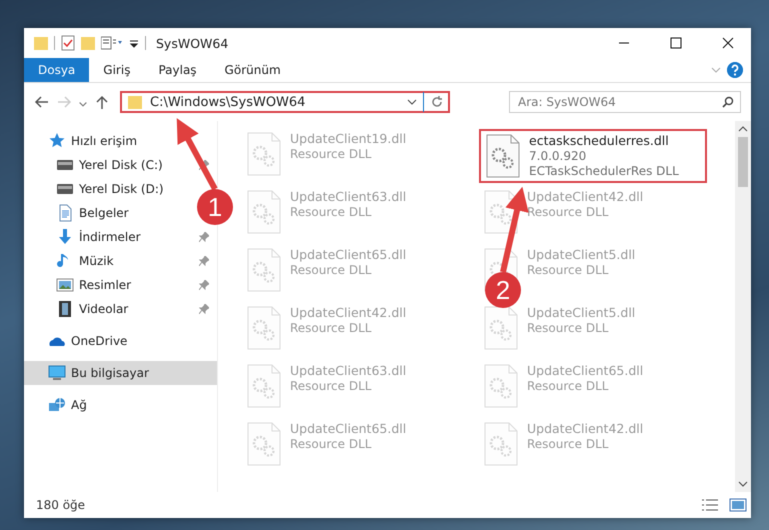 Image resolution: width=769 pixels, height=530 pixels. I want to click on scroll-down-icon, so click(743, 484).